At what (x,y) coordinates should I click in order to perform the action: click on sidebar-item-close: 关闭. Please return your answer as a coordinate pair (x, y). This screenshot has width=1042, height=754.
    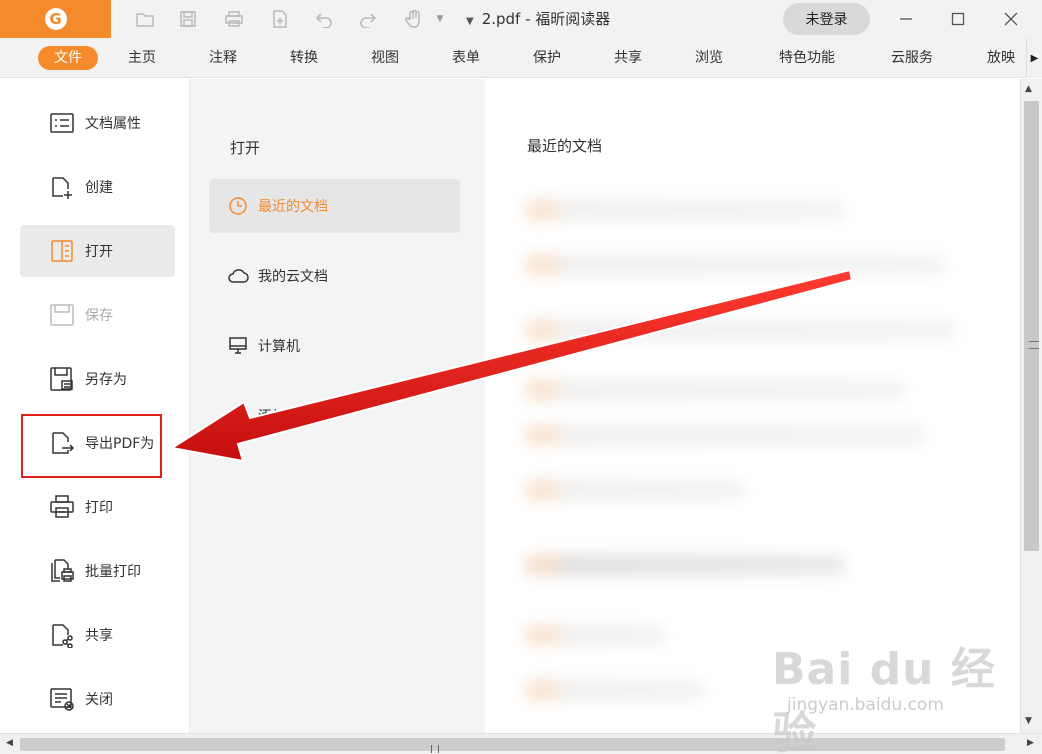
    Looking at the image, I should click on (97, 699).